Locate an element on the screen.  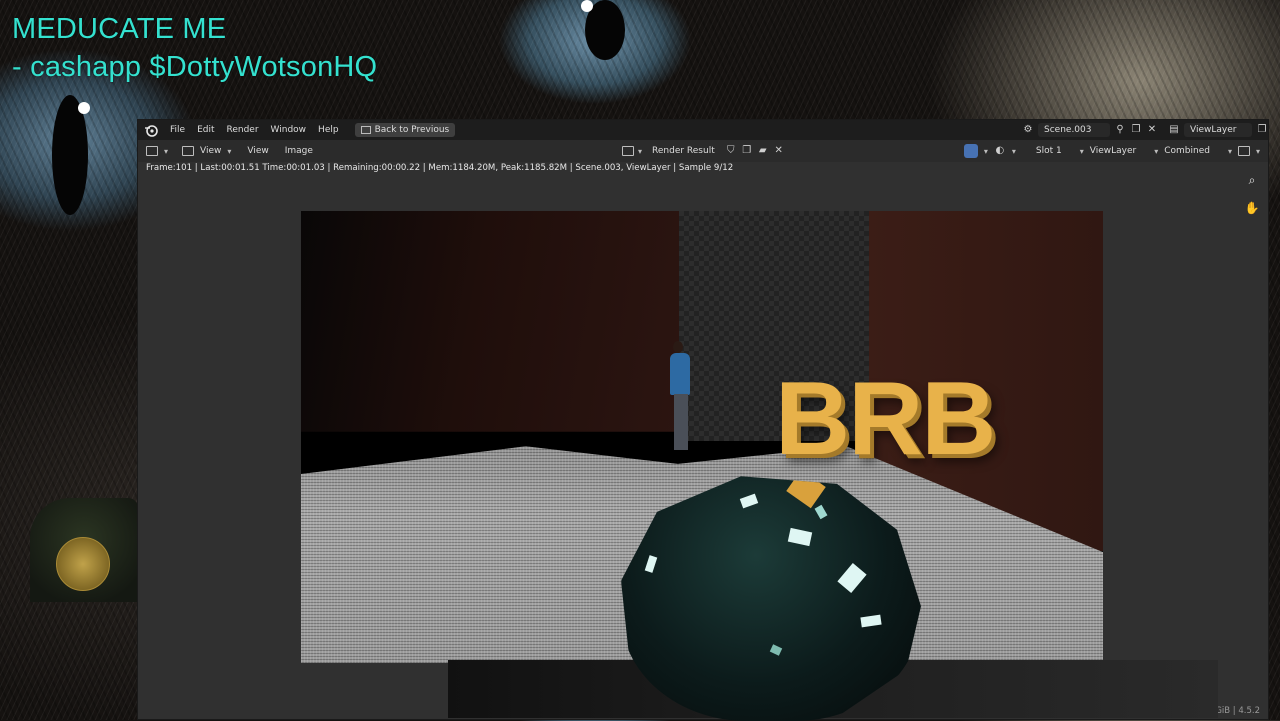
image-name-field: Render Result is located at coordinates (683, 151).